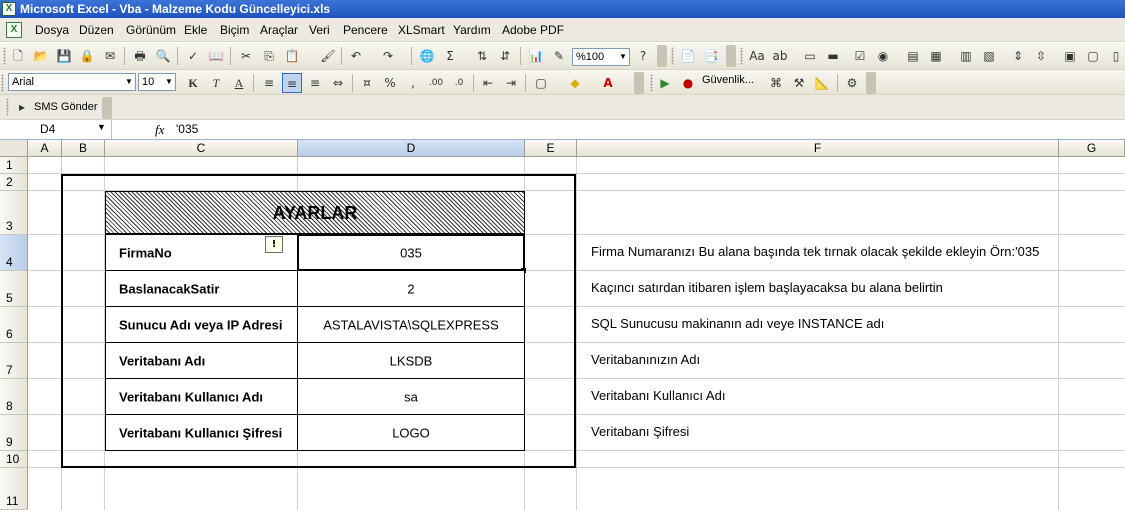 The width and height of the screenshot is (1125, 510). What do you see at coordinates (936, 56) in the screenshot?
I see `combobox-control-icon: ▦` at bounding box center [936, 56].